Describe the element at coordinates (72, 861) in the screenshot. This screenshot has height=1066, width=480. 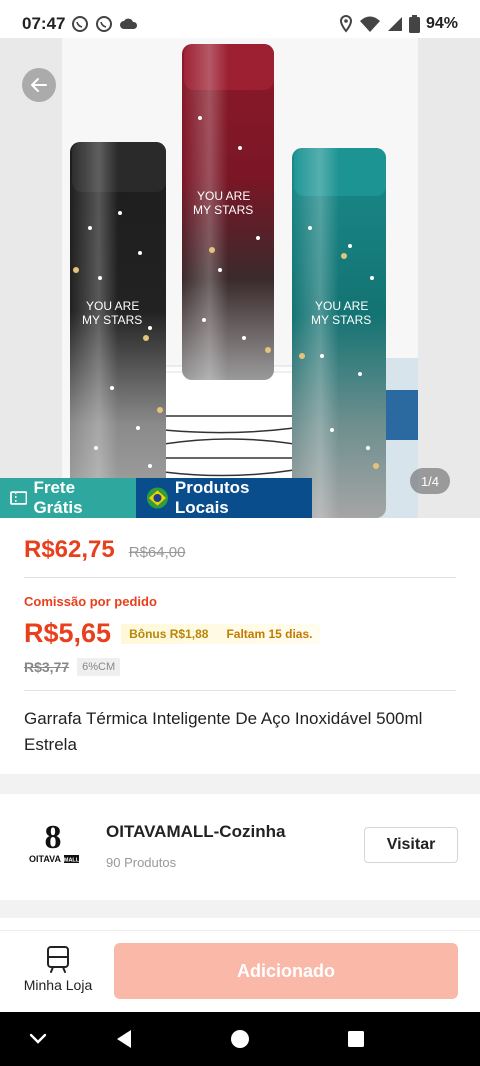
I see `store-logo-tag: MALL` at that location.